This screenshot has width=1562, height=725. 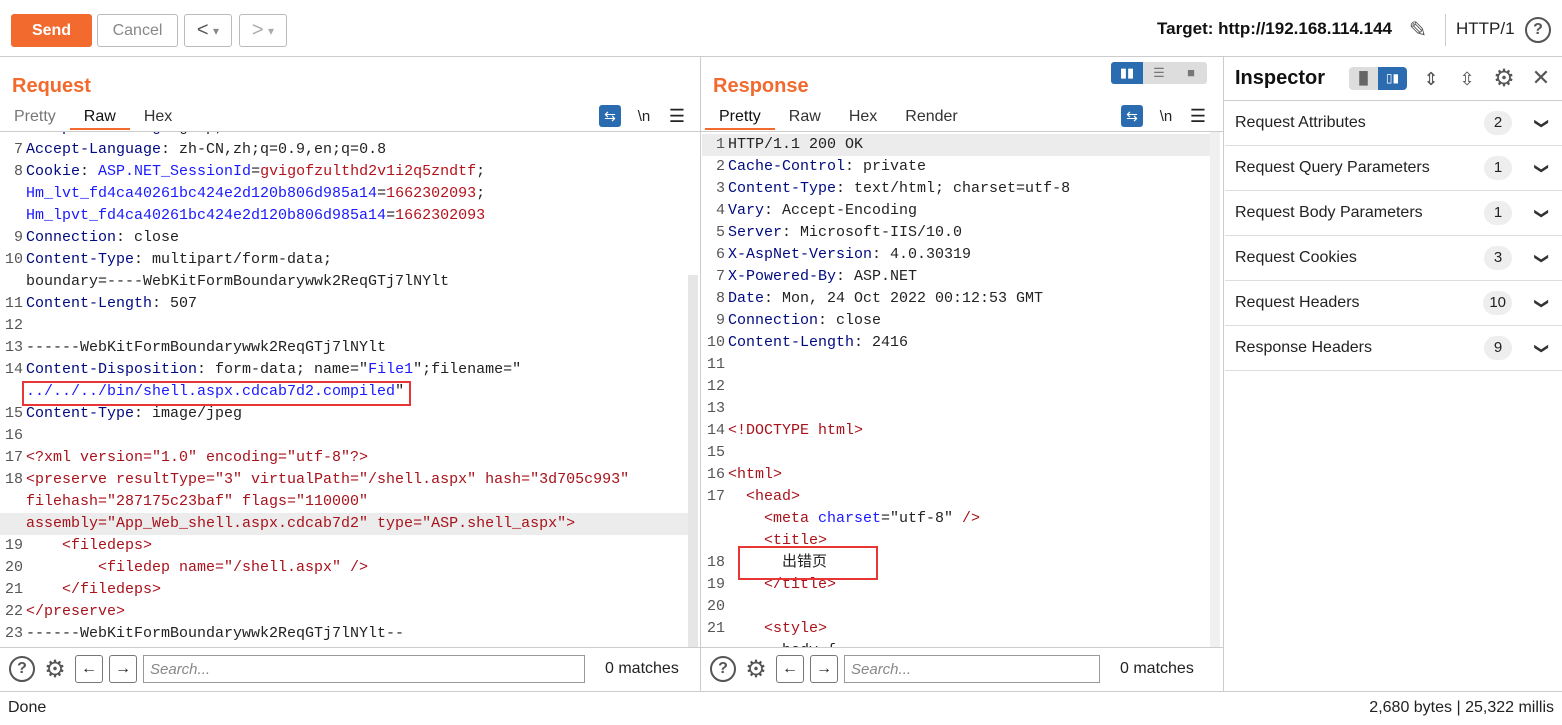 What do you see at coordinates (1296, 257) in the screenshot?
I see `section-label: Request Cookies` at bounding box center [1296, 257].